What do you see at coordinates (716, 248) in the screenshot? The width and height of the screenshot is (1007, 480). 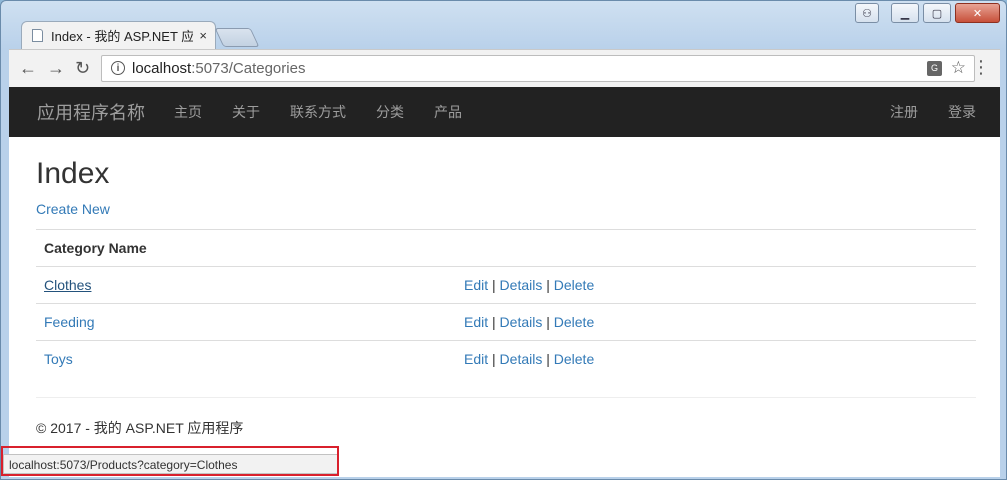 I see `column-header-actions` at bounding box center [716, 248].